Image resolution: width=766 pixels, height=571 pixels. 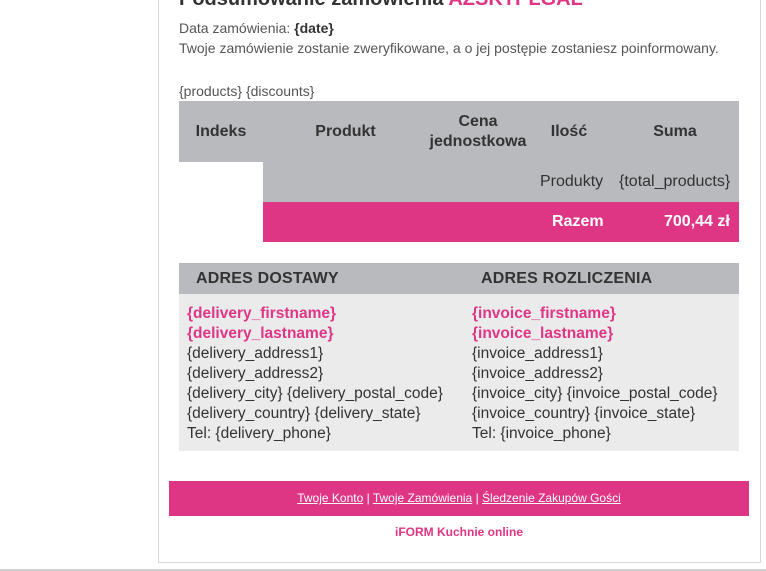 I want to click on products-subtotal-value: {total_products}, so click(x=675, y=181).